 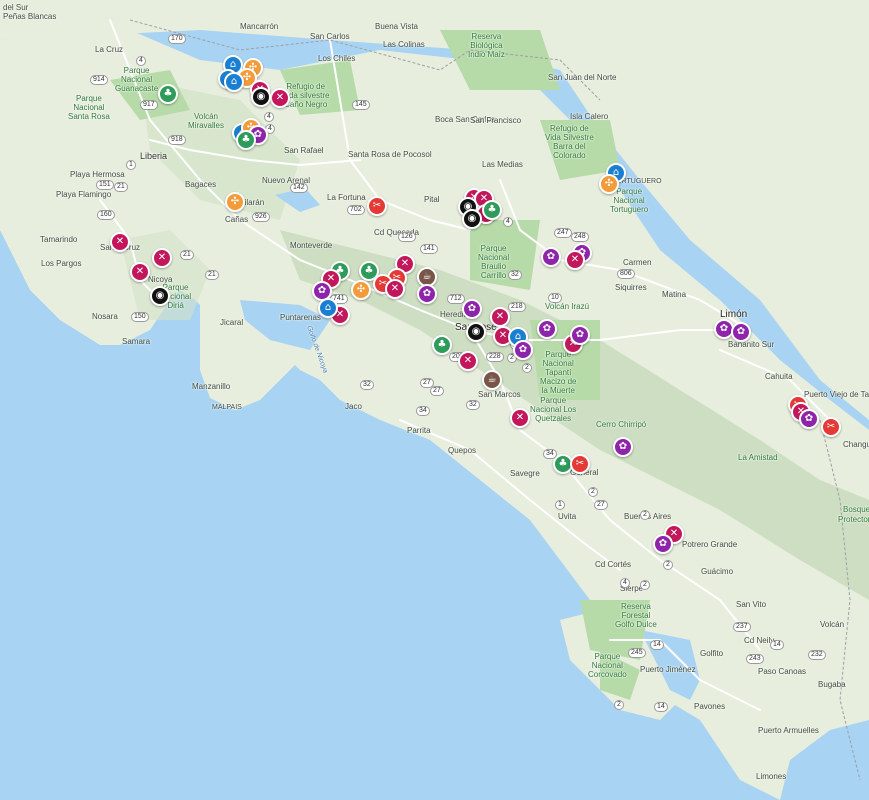 What do you see at coordinates (494, 262) in the screenshot?
I see `label-pn-braulio-carrillo: Parque Nacional Braulio Carrillo` at bounding box center [494, 262].